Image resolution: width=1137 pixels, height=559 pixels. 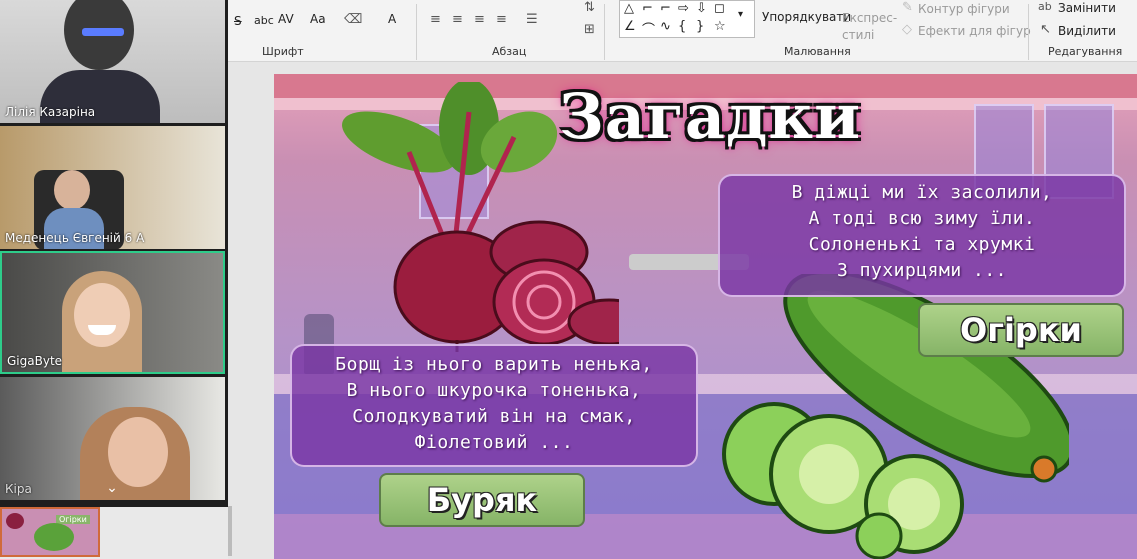 I want to click on shape-effects-button: Ефекти для фігур, so click(x=974, y=31).